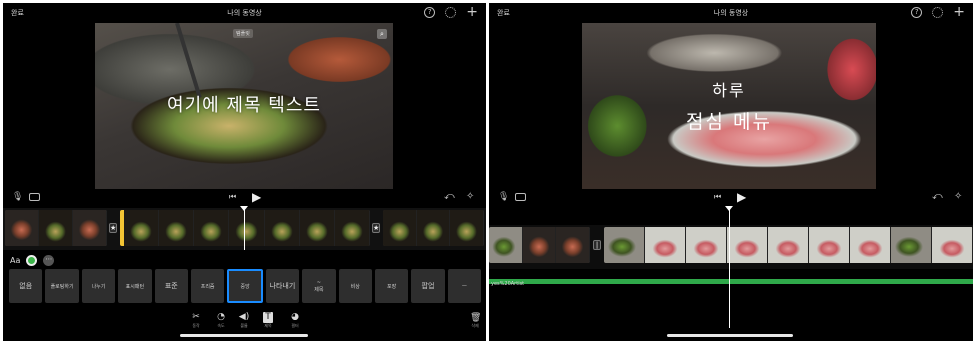 This screenshot has height=343, width=976. I want to click on title-line-2: 점심 메뉴, so click(729, 120).